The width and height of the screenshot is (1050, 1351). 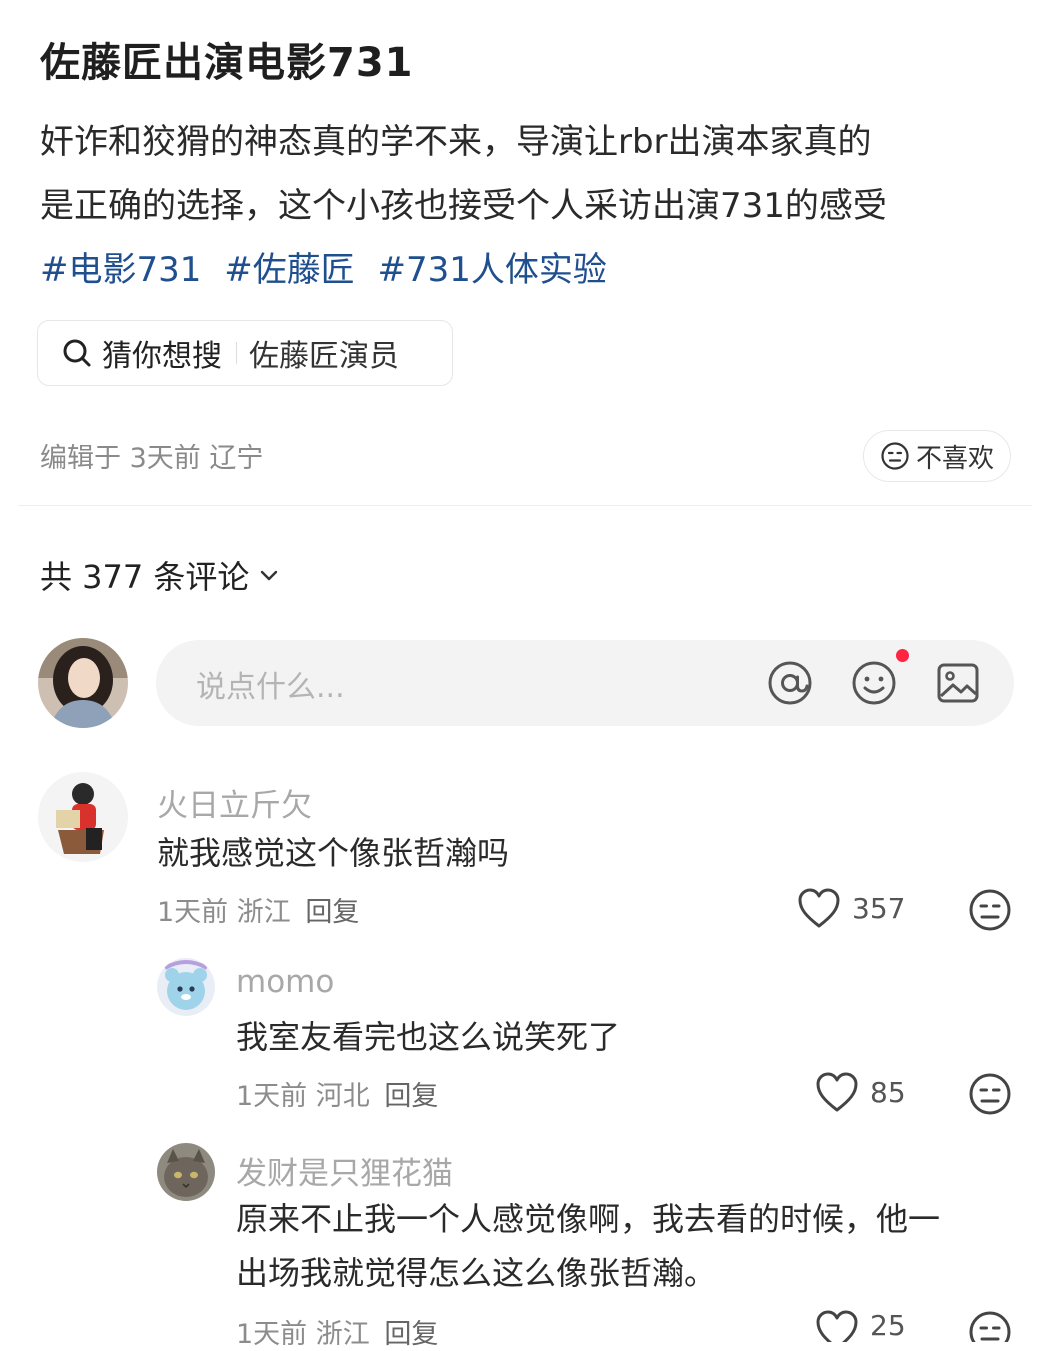 What do you see at coordinates (588, 1246) in the screenshot?
I see `comment-text: 原来不止我一个人感觉像啊，我去看的时候，他一 出场我就觉得怎么这么像张哲瀚。` at bounding box center [588, 1246].